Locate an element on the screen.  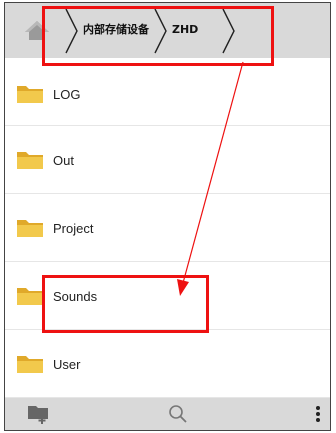
folder-name: User is located at coordinates (67, 364).